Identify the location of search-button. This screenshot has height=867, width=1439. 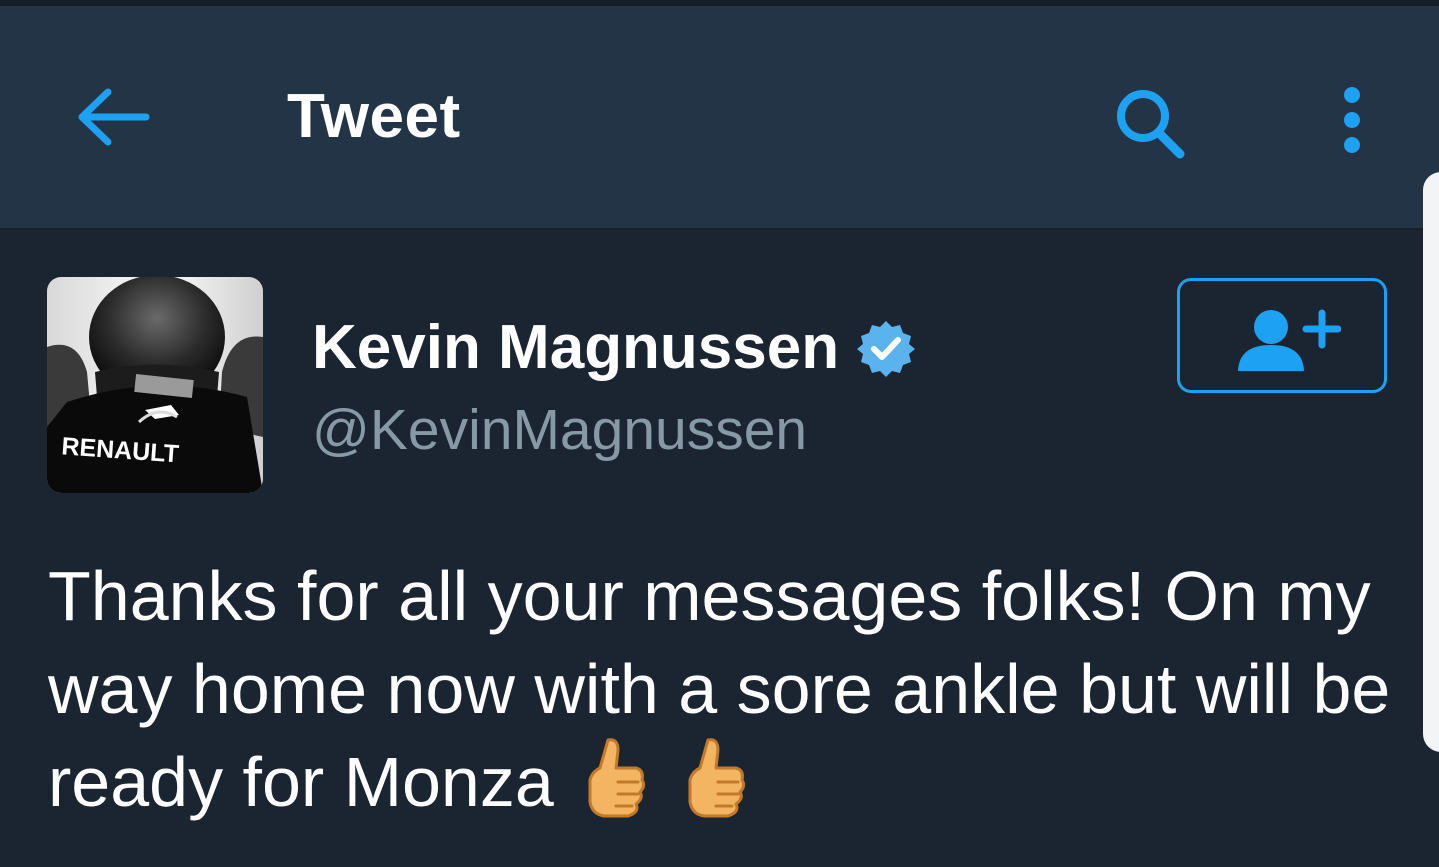
(1150, 122).